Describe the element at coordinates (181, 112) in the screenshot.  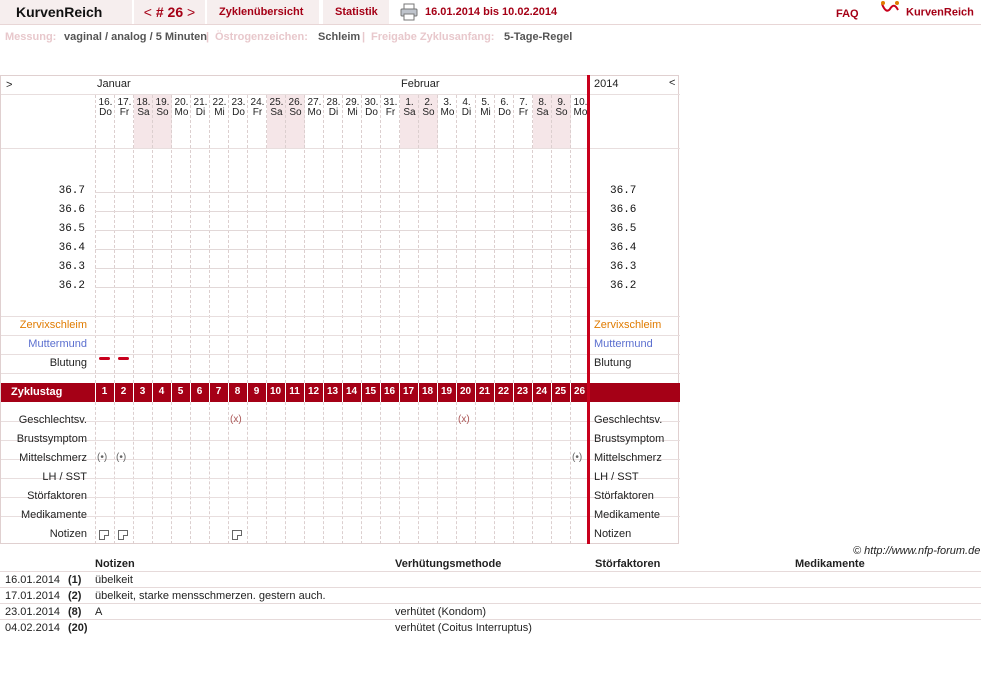
I see `day-weekday: Mo` at that location.